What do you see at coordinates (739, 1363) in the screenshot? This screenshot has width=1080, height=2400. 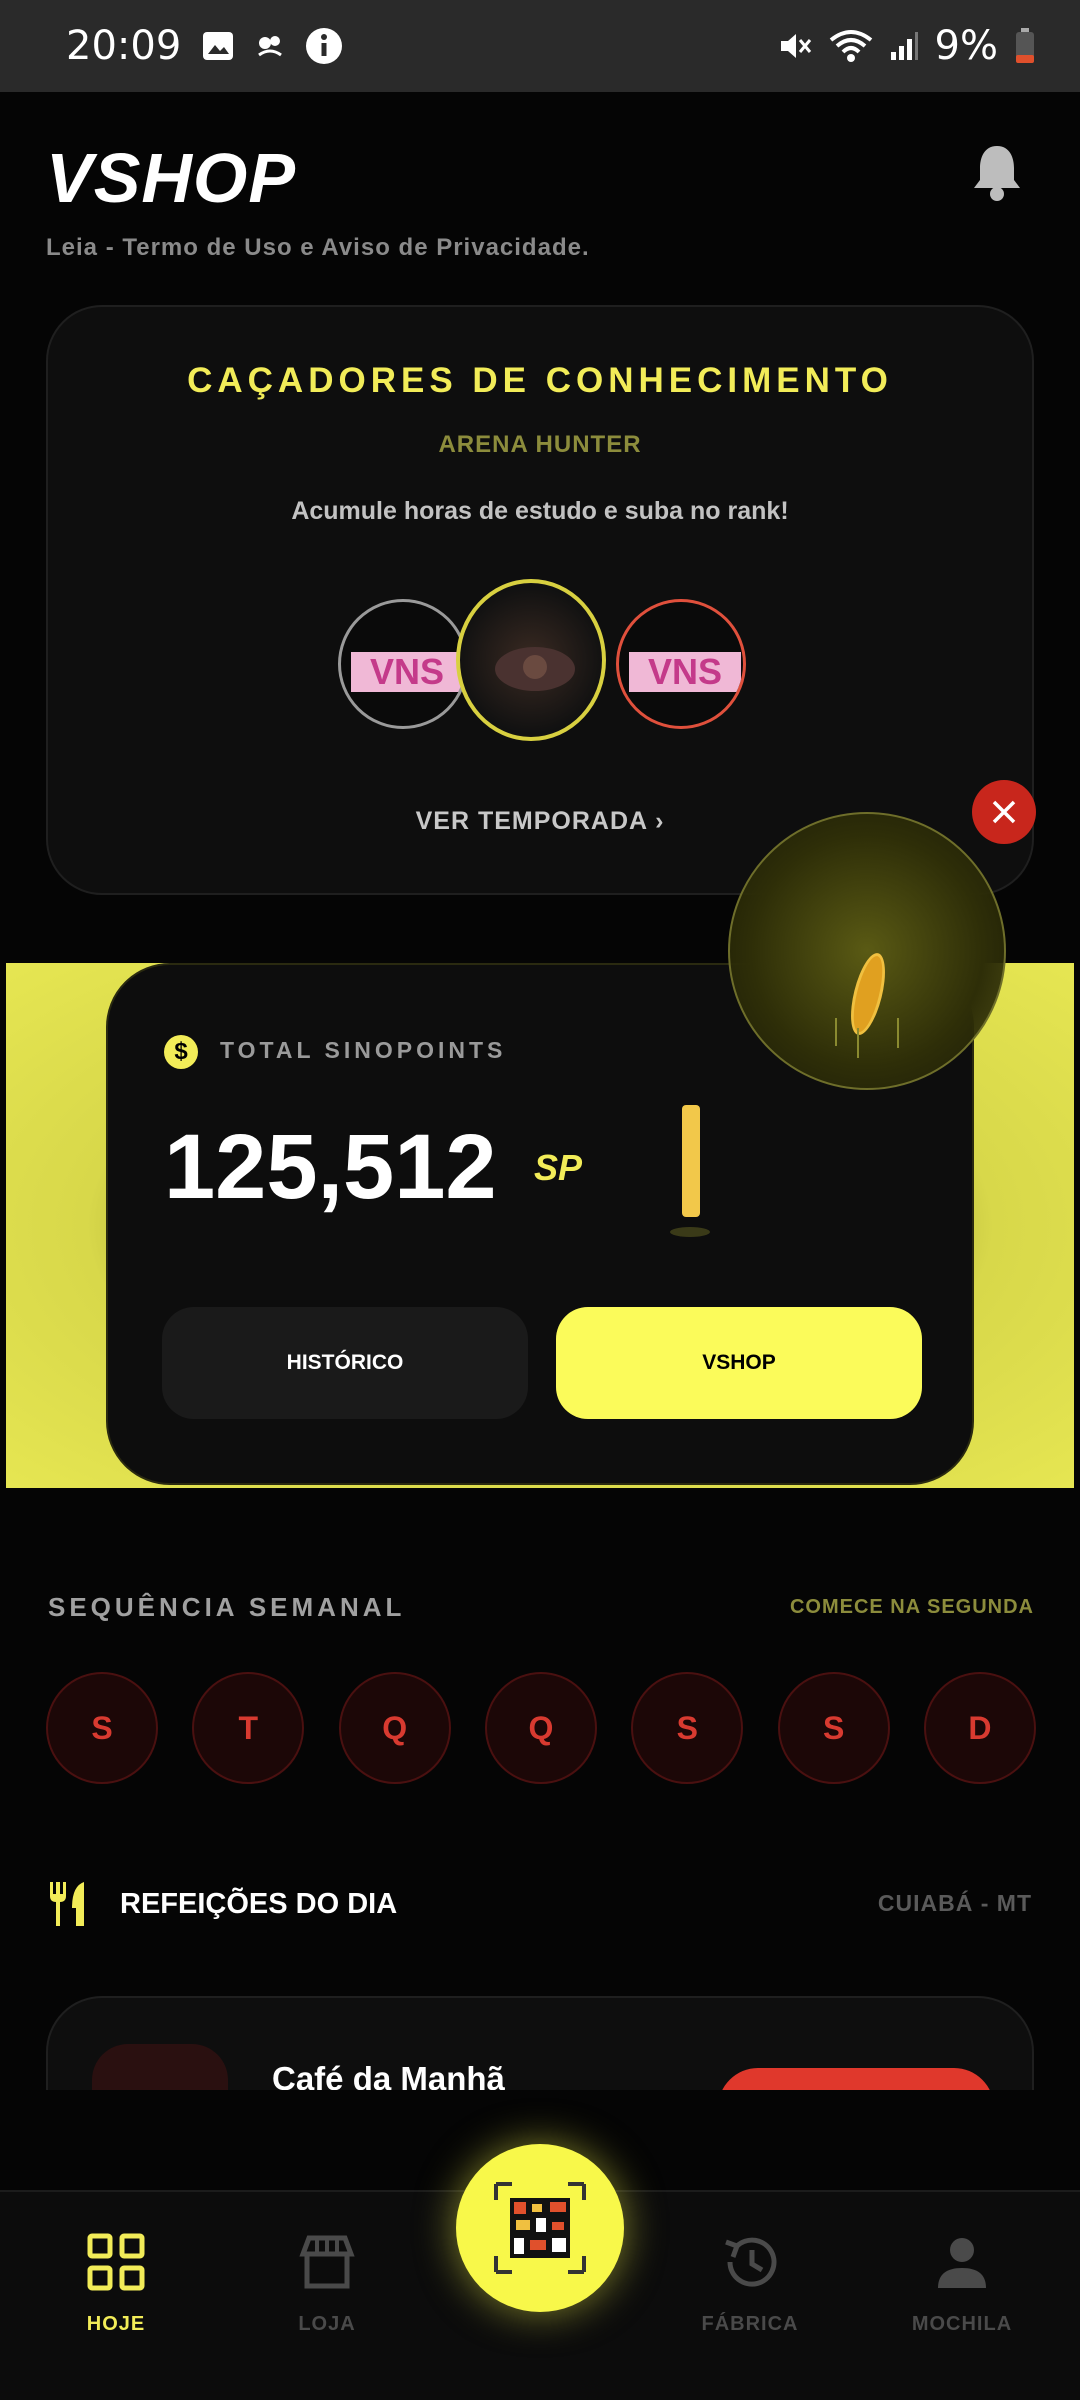 I see `vshop-button: VSHOP` at bounding box center [739, 1363].